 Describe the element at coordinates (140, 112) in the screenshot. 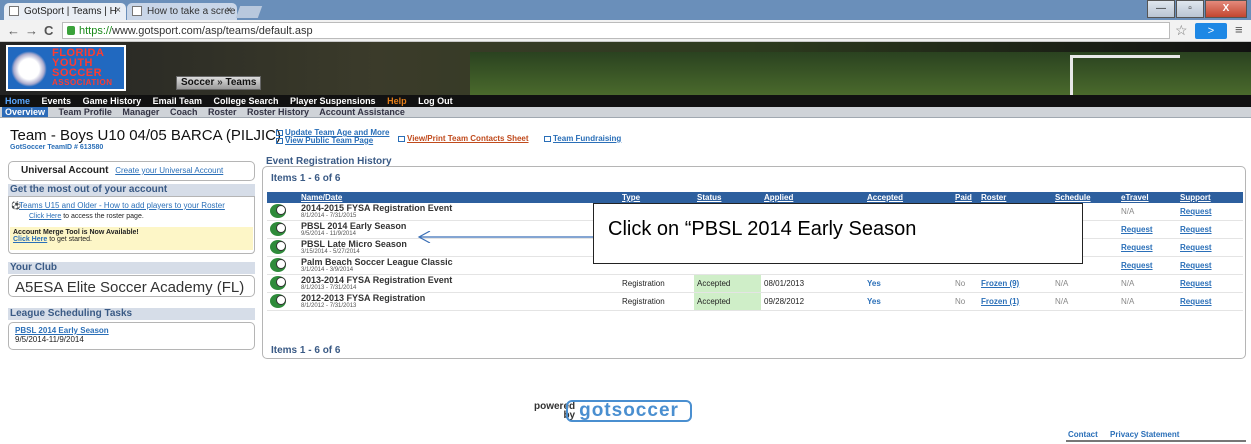

I see `tab-manager: Manager` at that location.